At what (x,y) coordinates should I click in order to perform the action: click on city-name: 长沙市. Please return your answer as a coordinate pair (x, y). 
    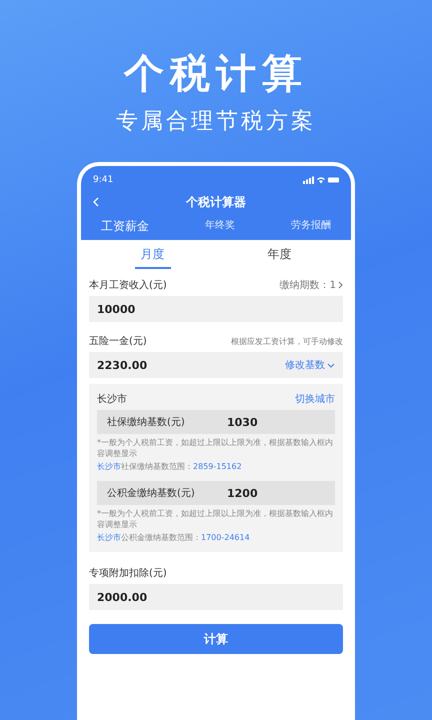
    Looking at the image, I should click on (112, 399).